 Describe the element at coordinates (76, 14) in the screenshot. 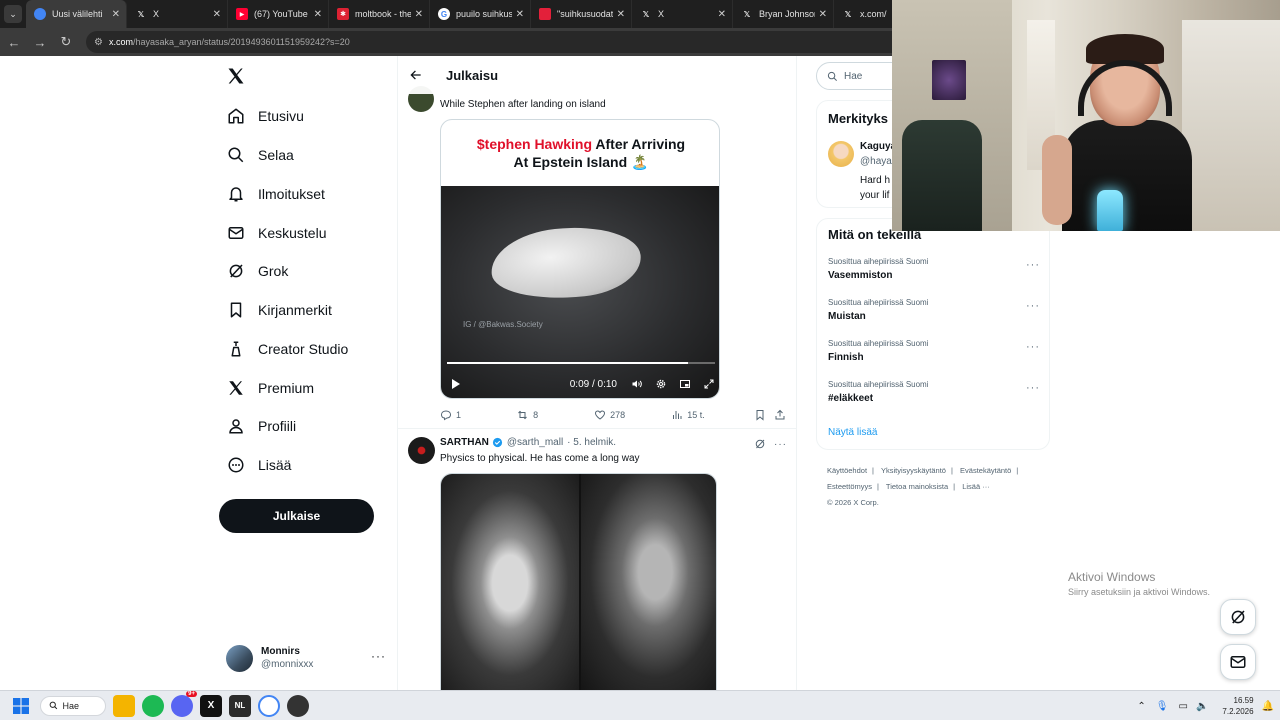

I see `browser-tab: Uusi välilehti ✕` at that location.